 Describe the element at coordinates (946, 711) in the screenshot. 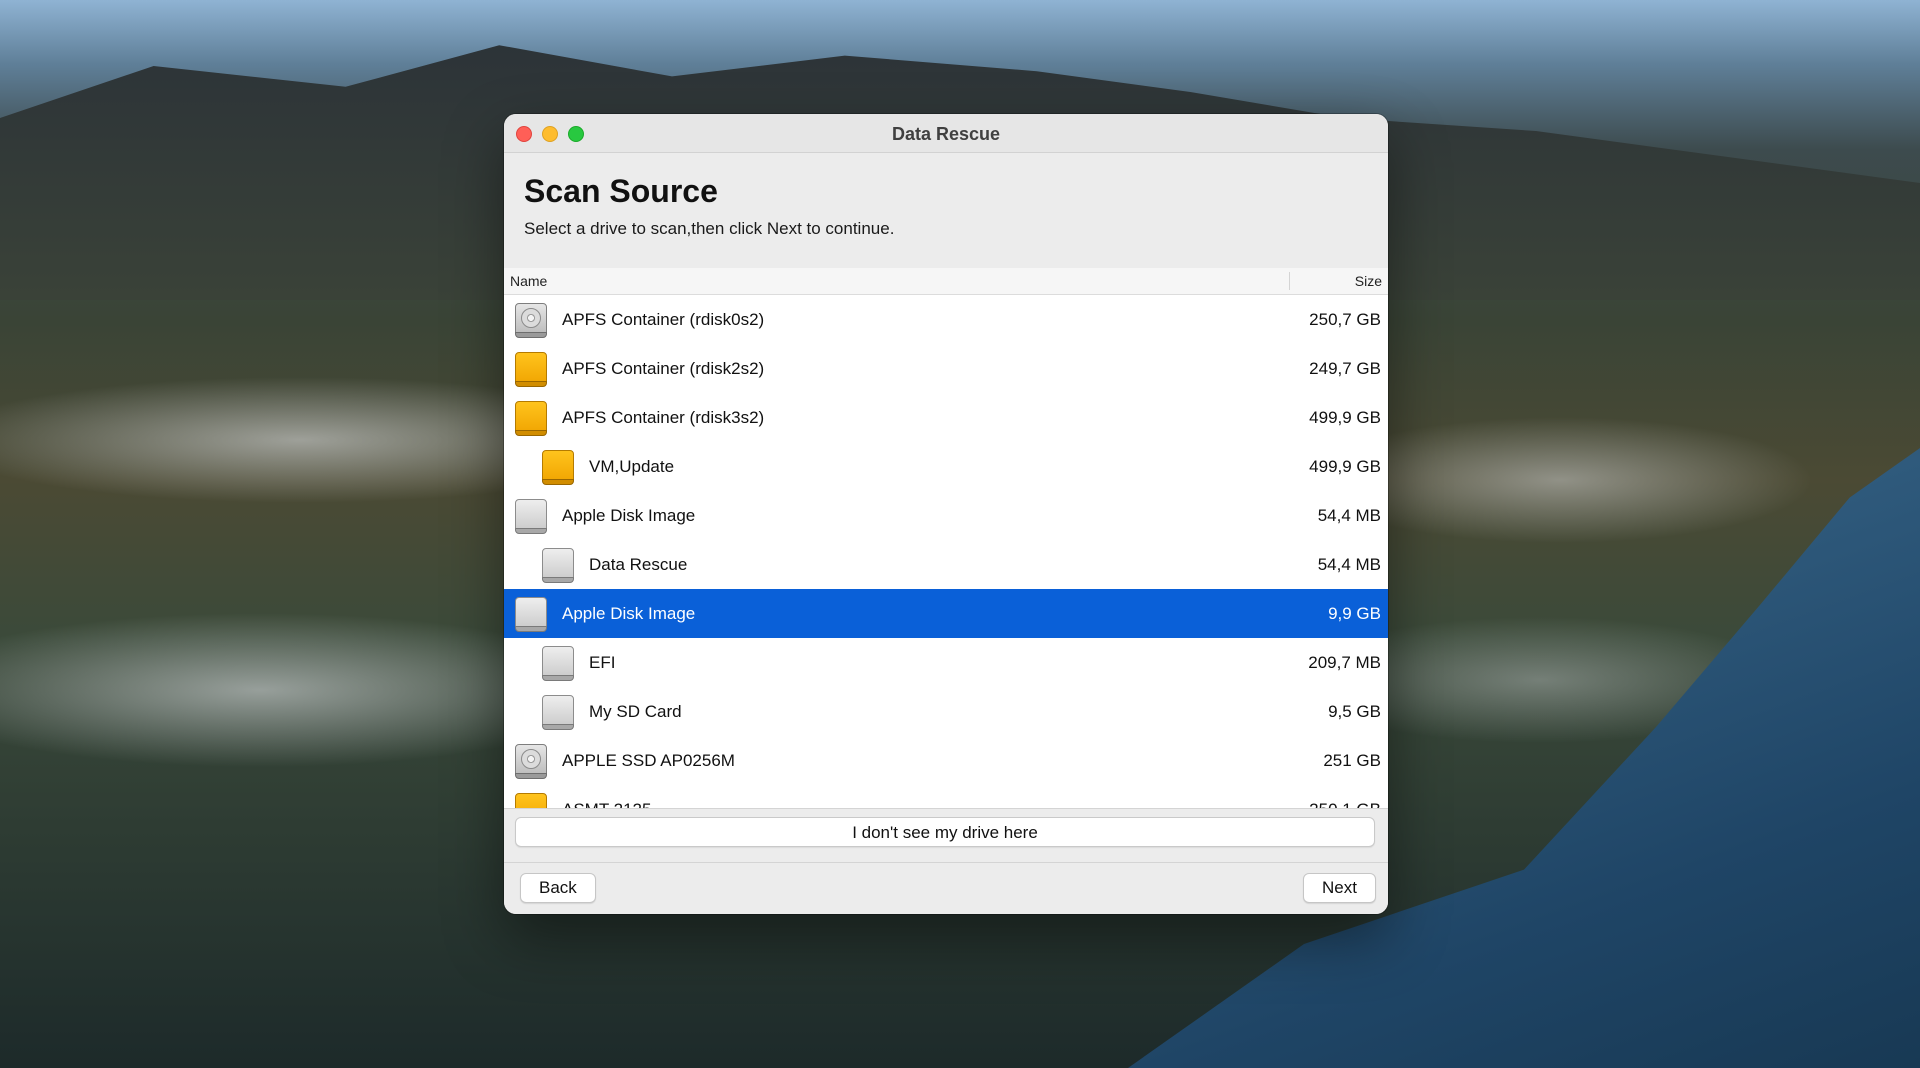

I see `drive-row: My SD Card 9,5 GB` at that location.